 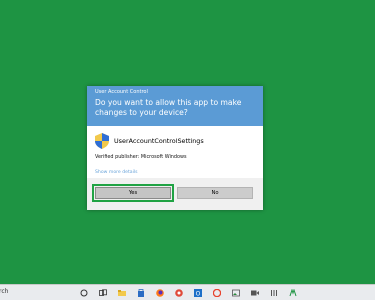 I want to click on cortana-icon, so click(x=84, y=293).